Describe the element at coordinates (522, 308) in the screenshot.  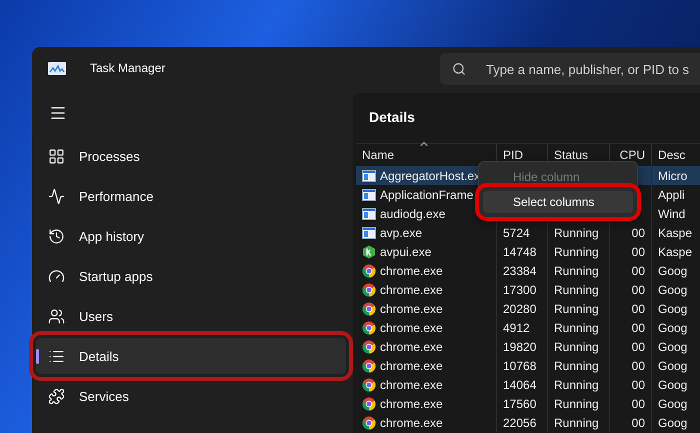
I see `table-cell: 20280` at that location.